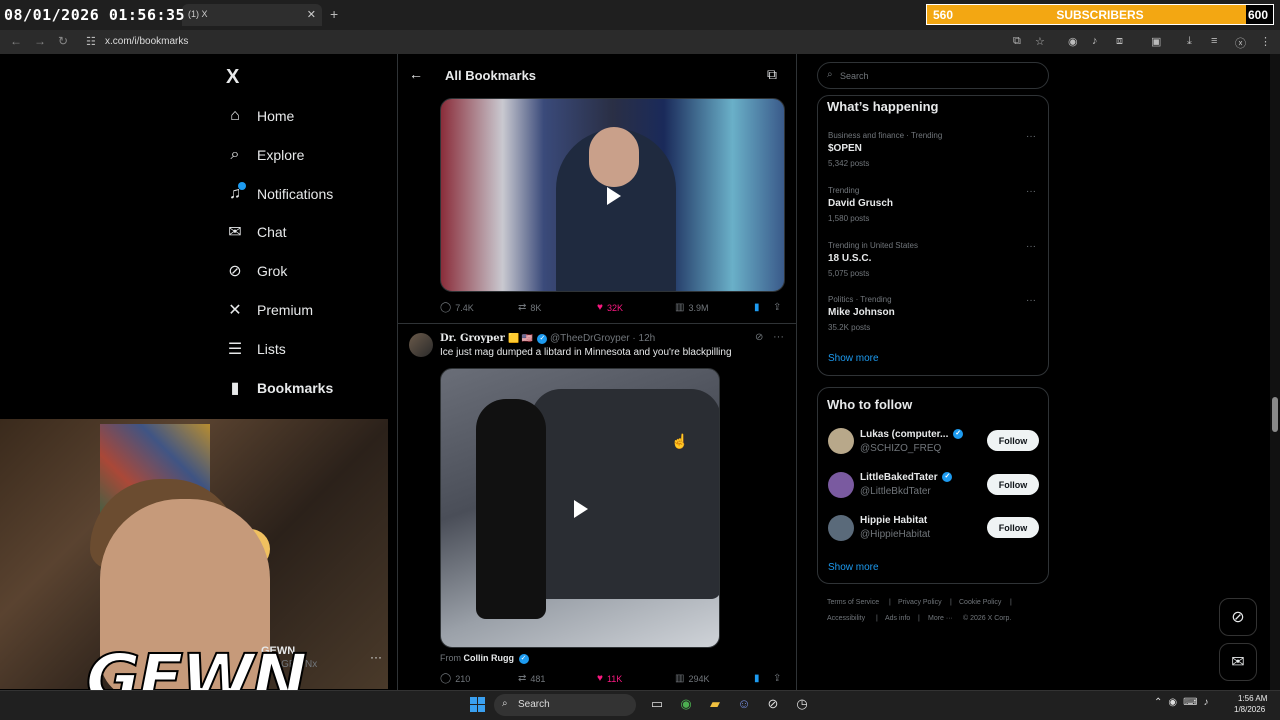 The image size is (1280, 720). I want to click on views-button: ▥ 294K, so click(692, 678).